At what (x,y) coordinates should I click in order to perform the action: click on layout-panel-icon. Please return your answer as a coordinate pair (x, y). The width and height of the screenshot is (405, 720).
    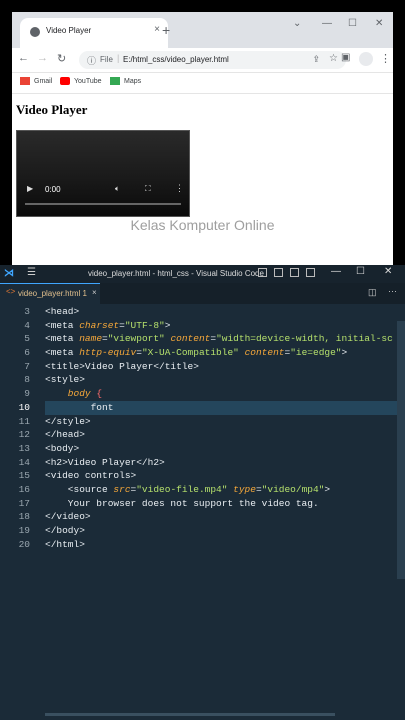
    Looking at the image, I should click on (278, 272).